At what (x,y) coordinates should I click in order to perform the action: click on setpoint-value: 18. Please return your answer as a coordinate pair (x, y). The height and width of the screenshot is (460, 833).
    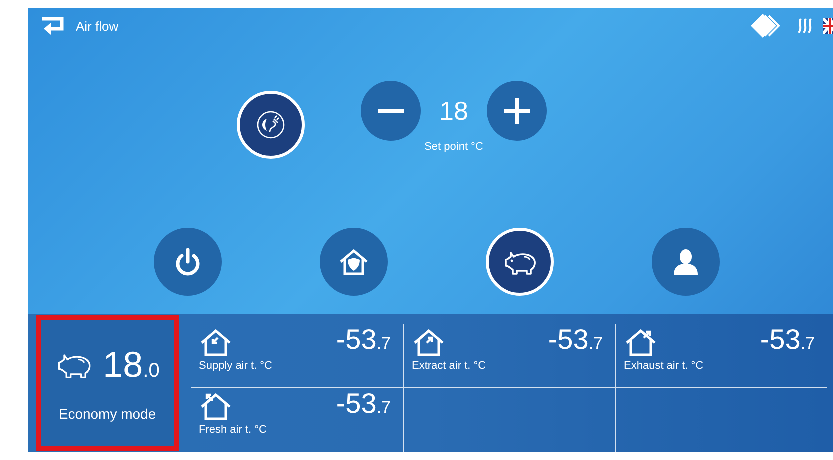
    Looking at the image, I should click on (454, 111).